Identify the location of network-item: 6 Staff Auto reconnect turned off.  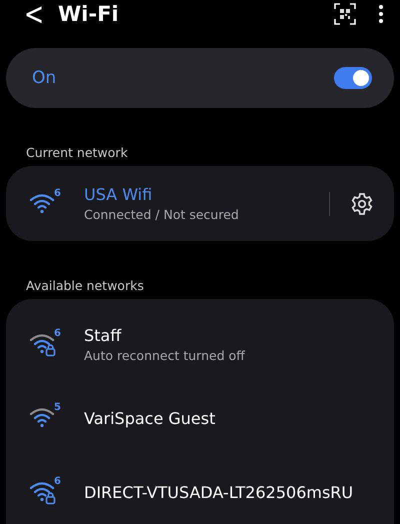
(200, 344).